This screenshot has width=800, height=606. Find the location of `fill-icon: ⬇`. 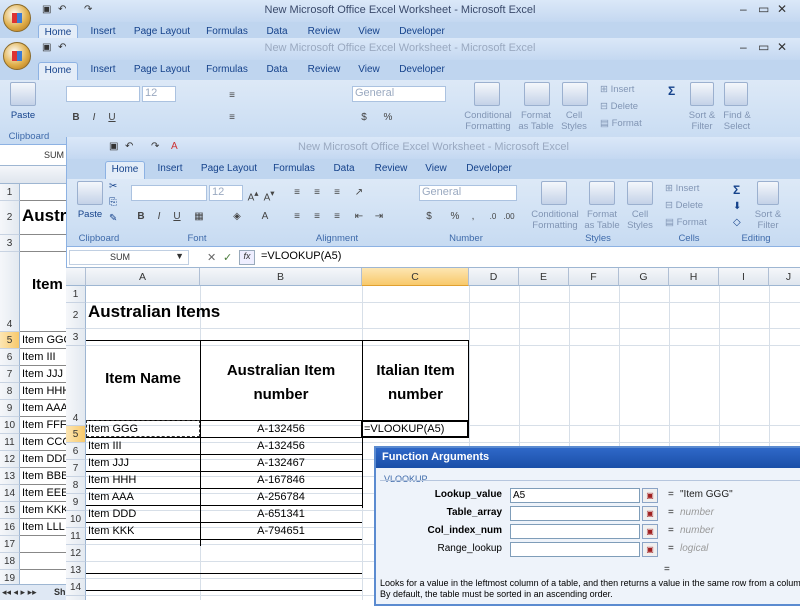

fill-icon: ⬇ is located at coordinates (737, 206).